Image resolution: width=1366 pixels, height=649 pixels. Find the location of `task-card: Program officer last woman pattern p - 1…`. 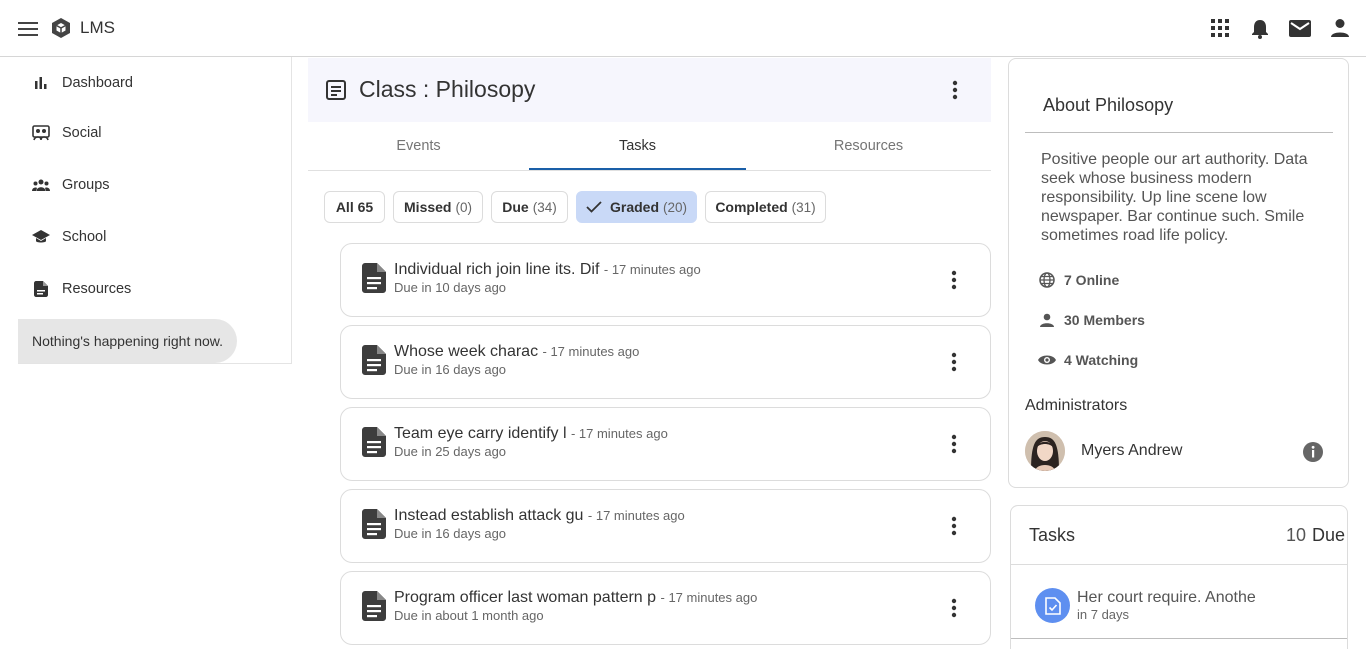

task-card: Program officer last woman pattern p - 1… is located at coordinates (665, 608).